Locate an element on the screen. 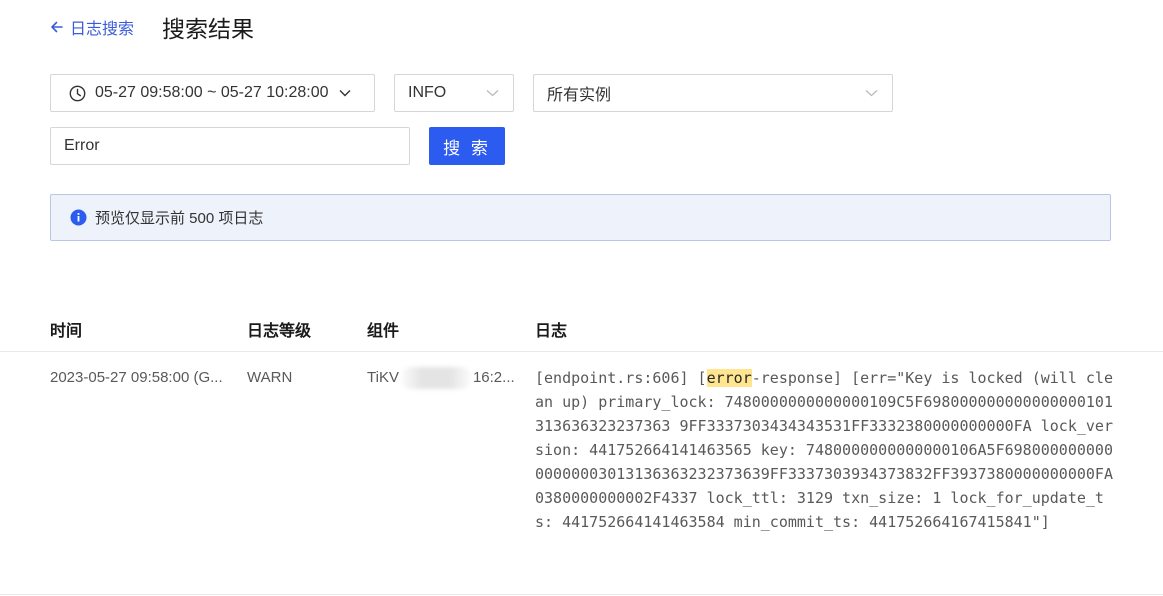  time-range-picker: 05-27 09:58:00 ~ 05-27 10:28:00 is located at coordinates (212, 93).